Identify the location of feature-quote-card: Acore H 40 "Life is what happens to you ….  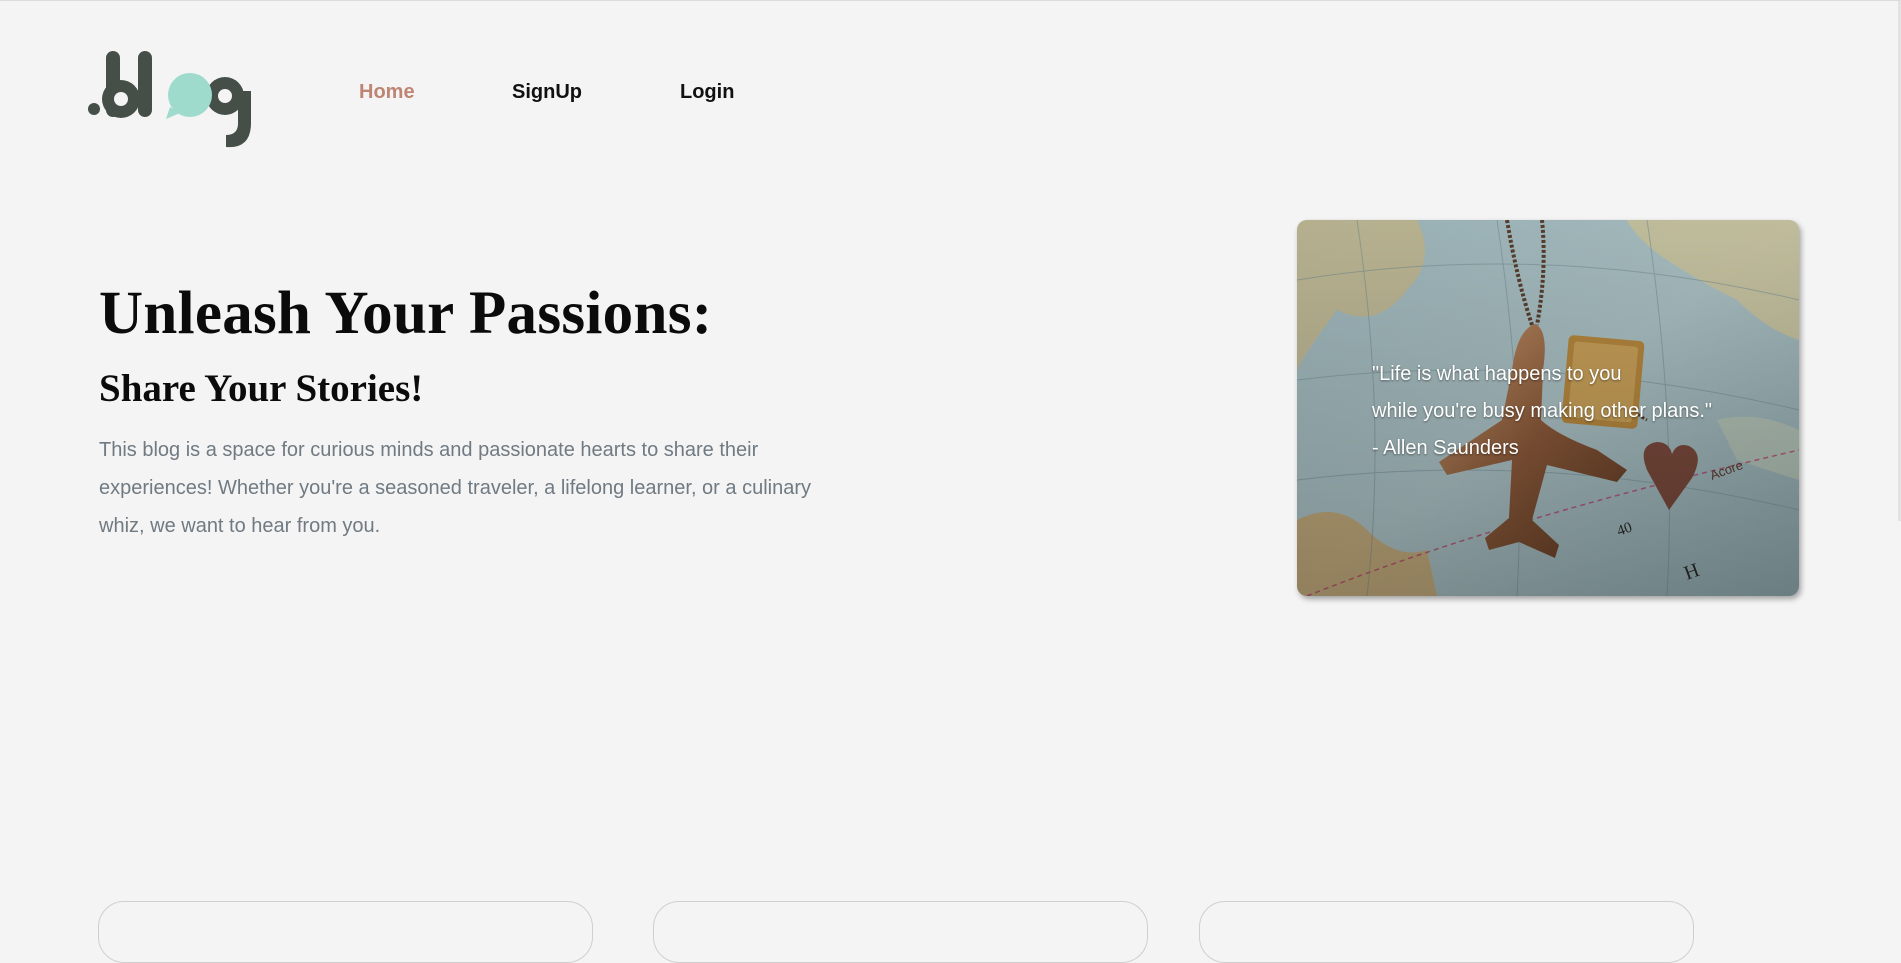
(1548, 408).